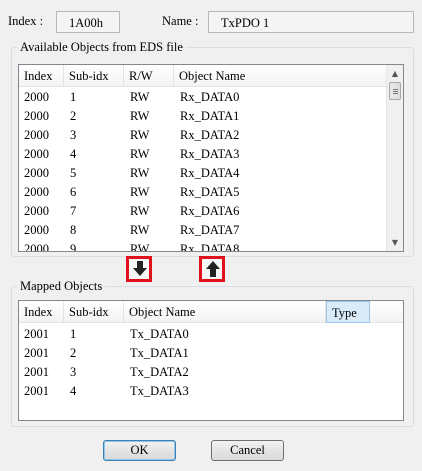 The width and height of the screenshot is (422, 471). I want to click on available-objects-title: Available Objects from EDS file, so click(101, 47).